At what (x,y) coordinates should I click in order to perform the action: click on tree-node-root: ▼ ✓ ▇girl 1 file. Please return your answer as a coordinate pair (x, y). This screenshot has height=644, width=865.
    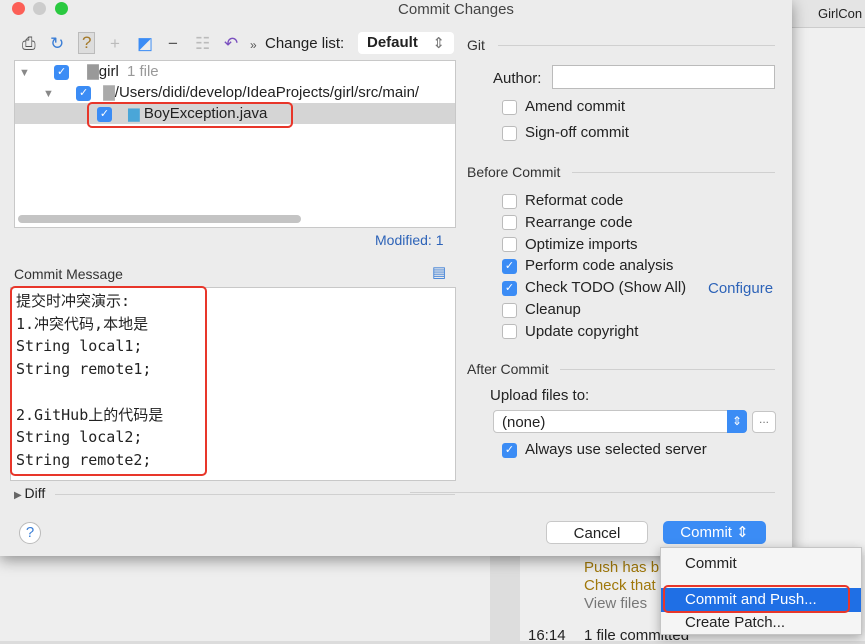
    Looking at the image, I should click on (235, 71).